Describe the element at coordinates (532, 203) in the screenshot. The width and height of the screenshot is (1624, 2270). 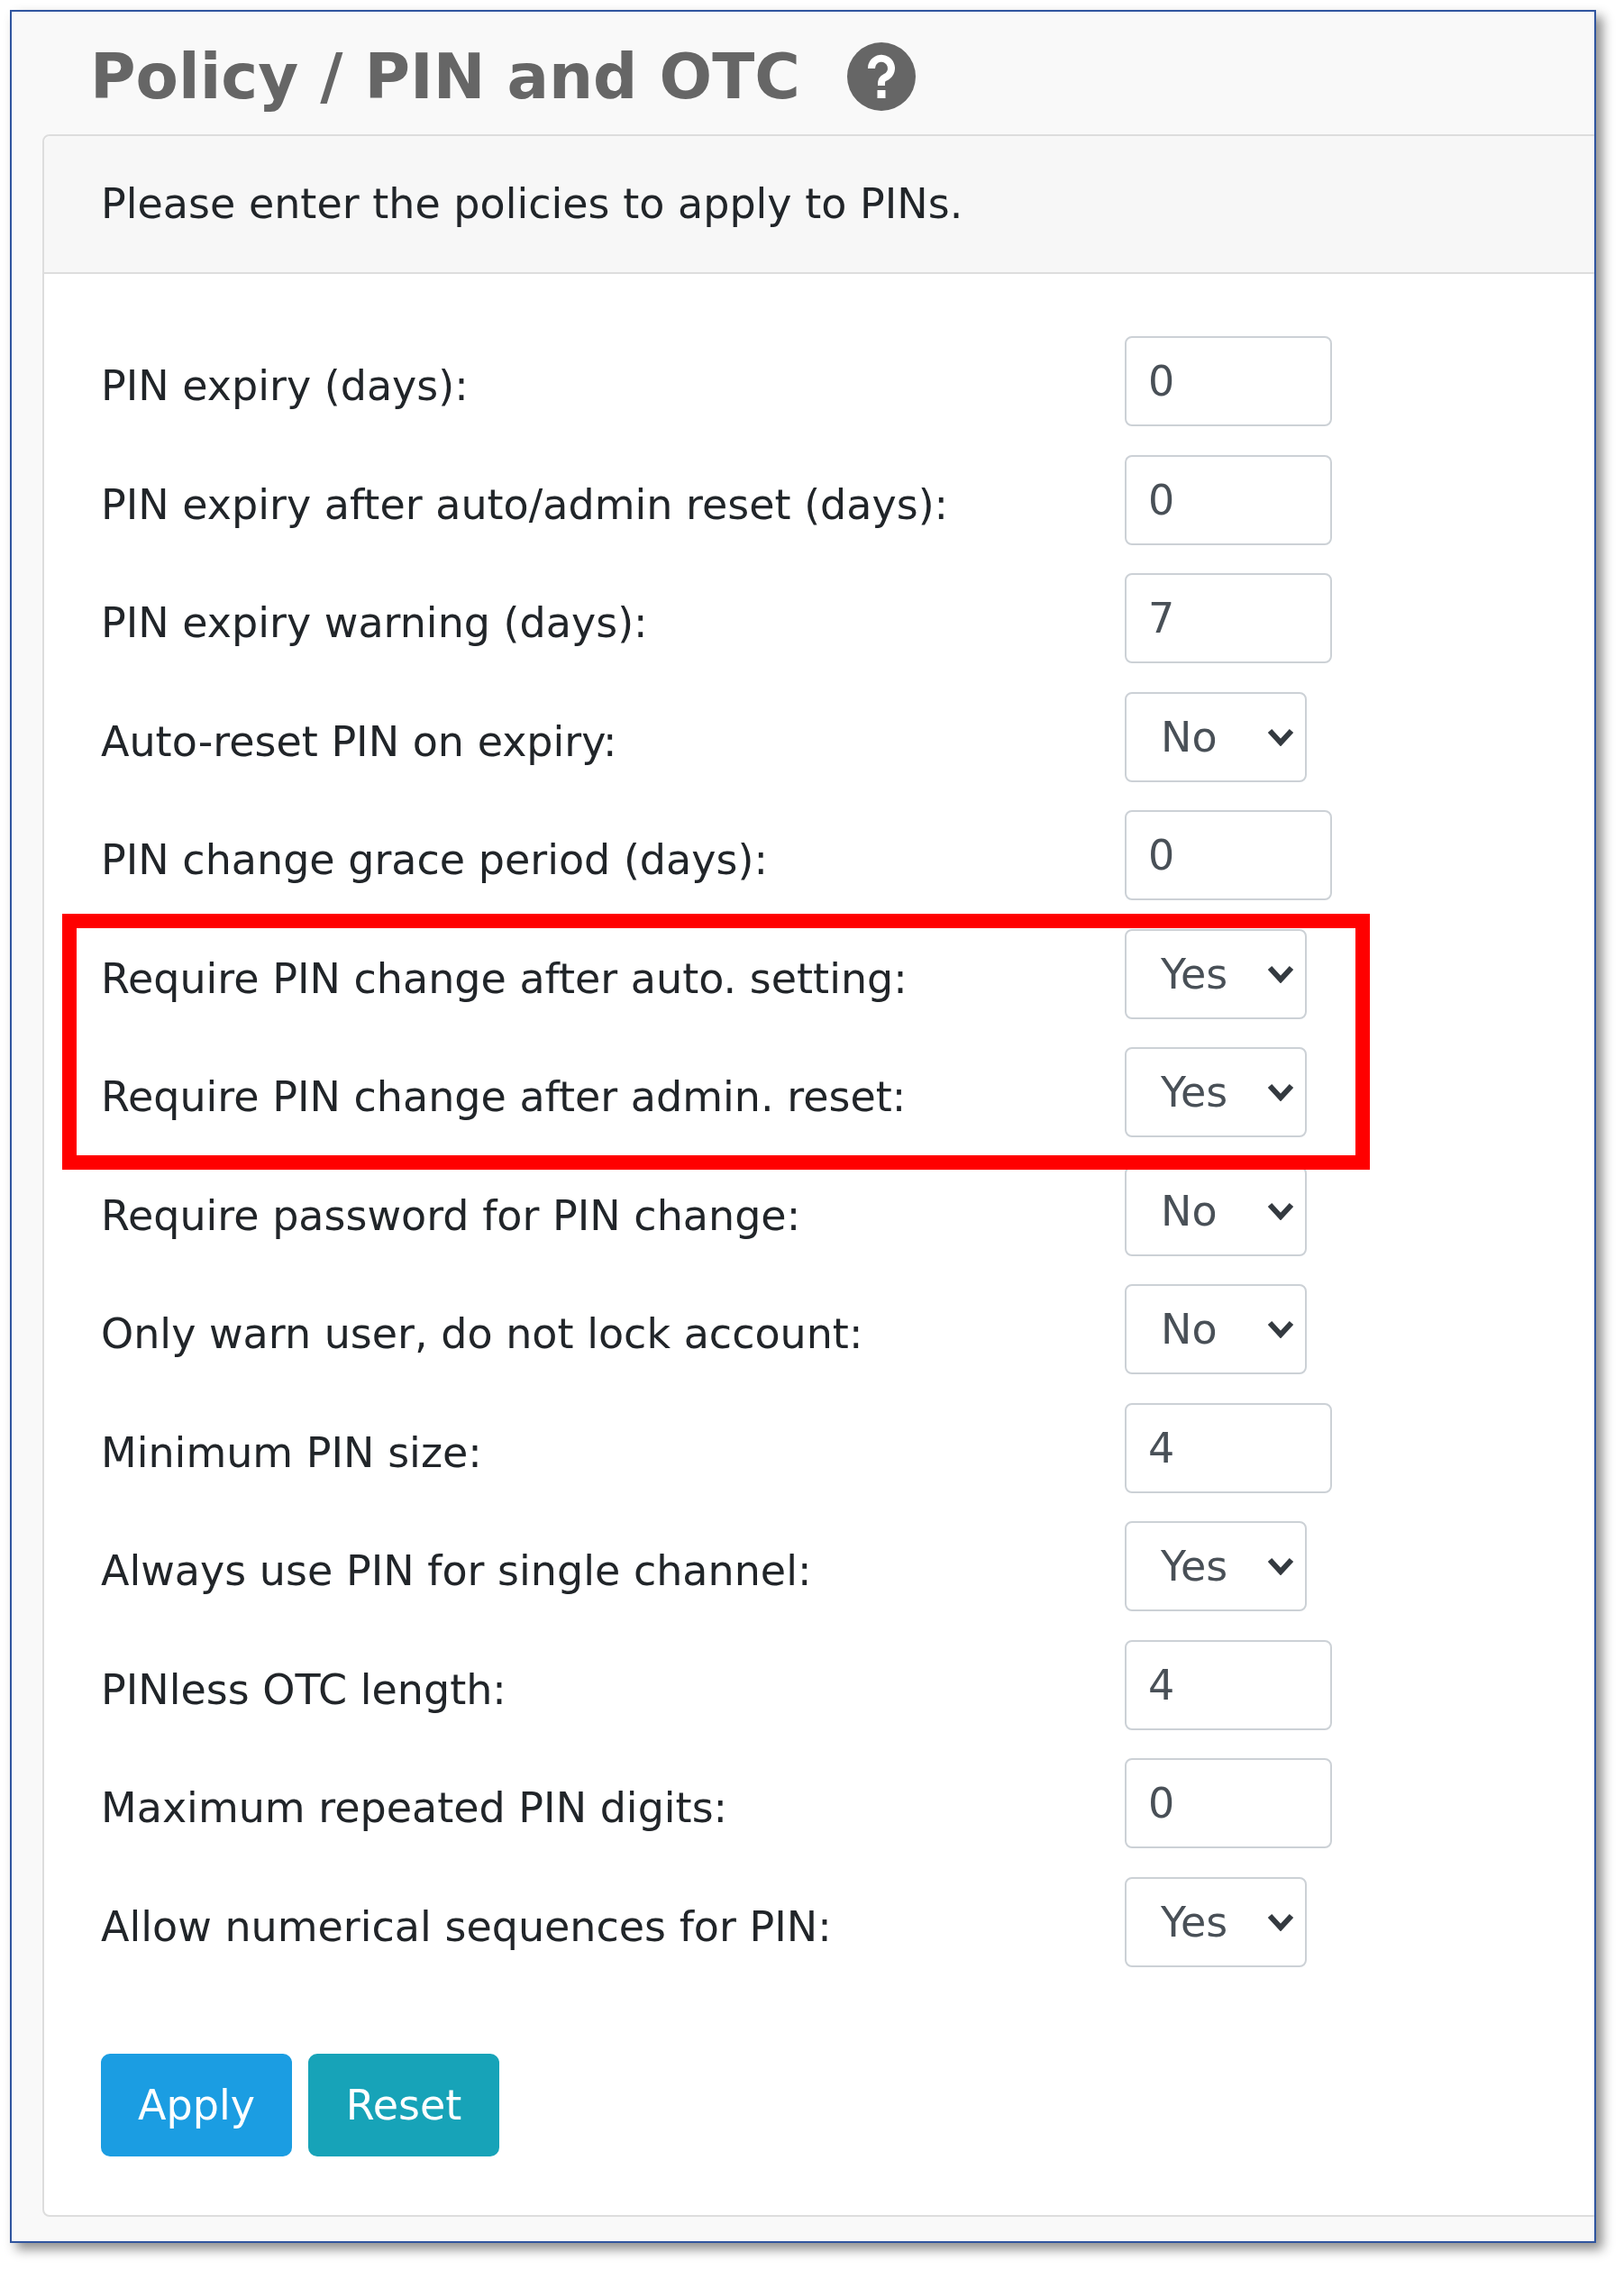
I see `instruction-text: Please enter the policies to apply to PINs.` at that location.